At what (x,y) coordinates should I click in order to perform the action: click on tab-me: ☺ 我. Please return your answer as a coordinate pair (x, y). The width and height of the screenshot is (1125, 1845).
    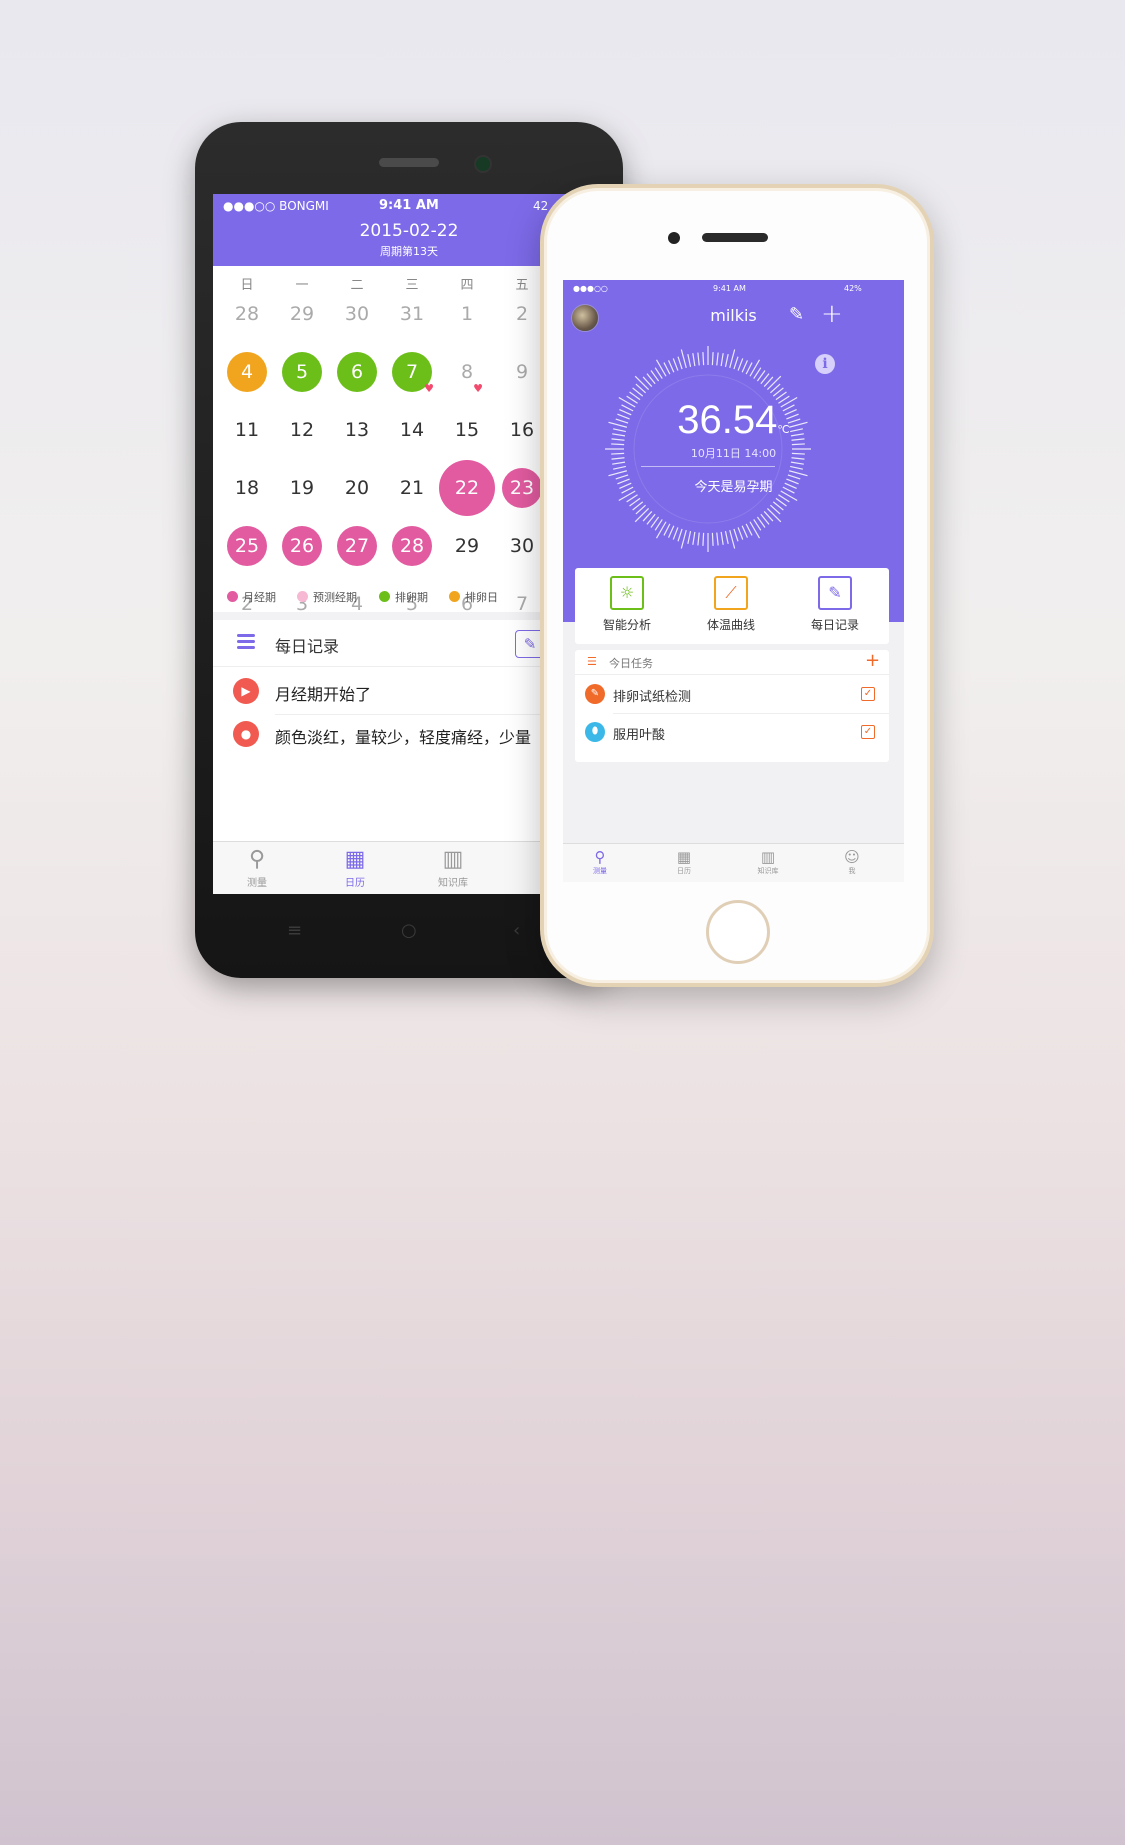
    Looking at the image, I should click on (852, 862).